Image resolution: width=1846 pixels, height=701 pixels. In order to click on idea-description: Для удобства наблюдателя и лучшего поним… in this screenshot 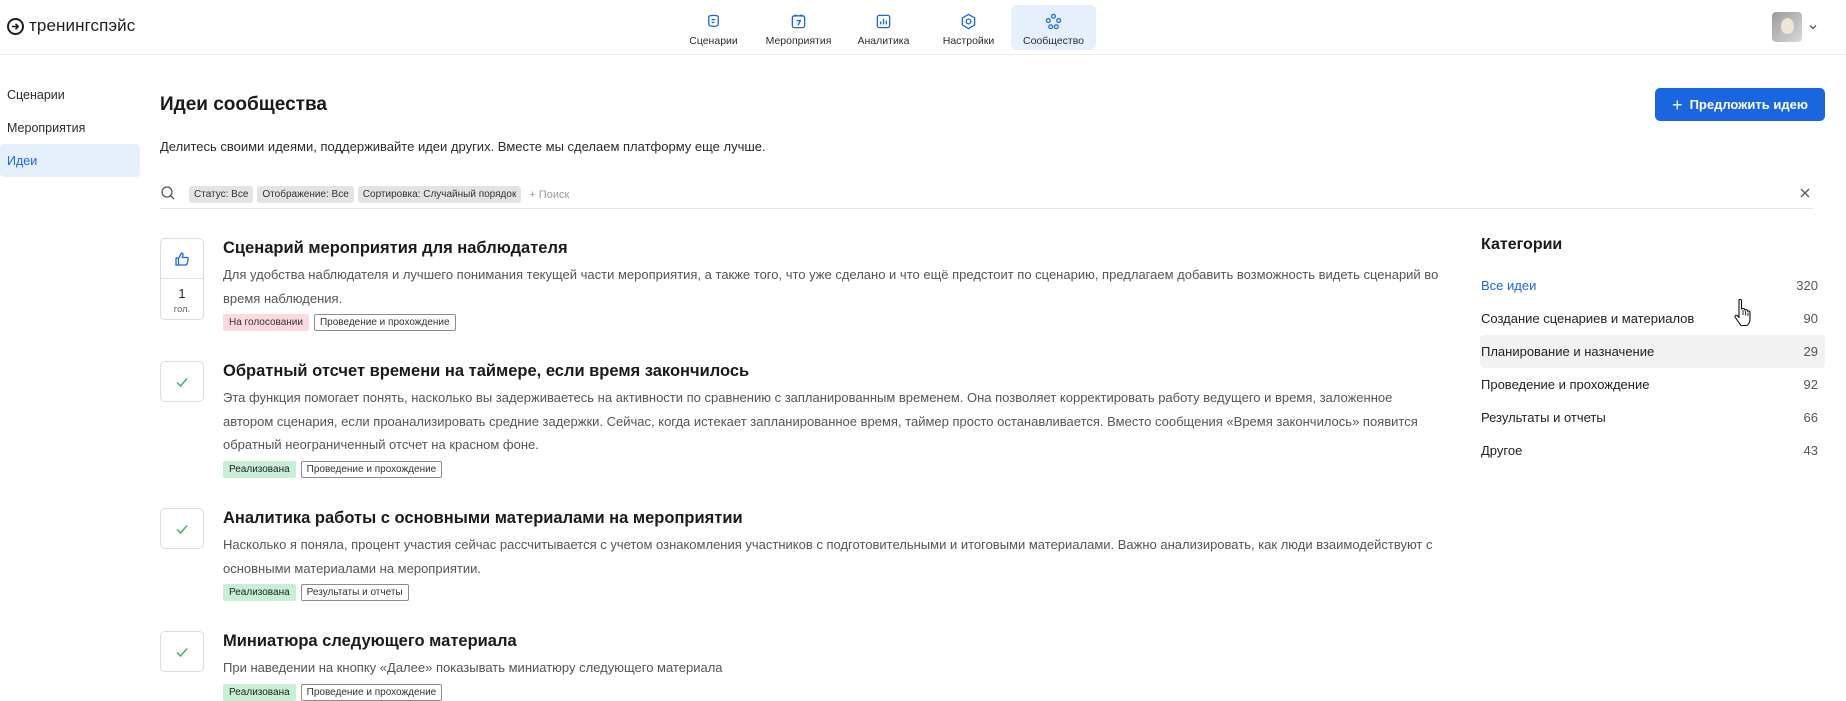, I will do `click(831, 286)`.